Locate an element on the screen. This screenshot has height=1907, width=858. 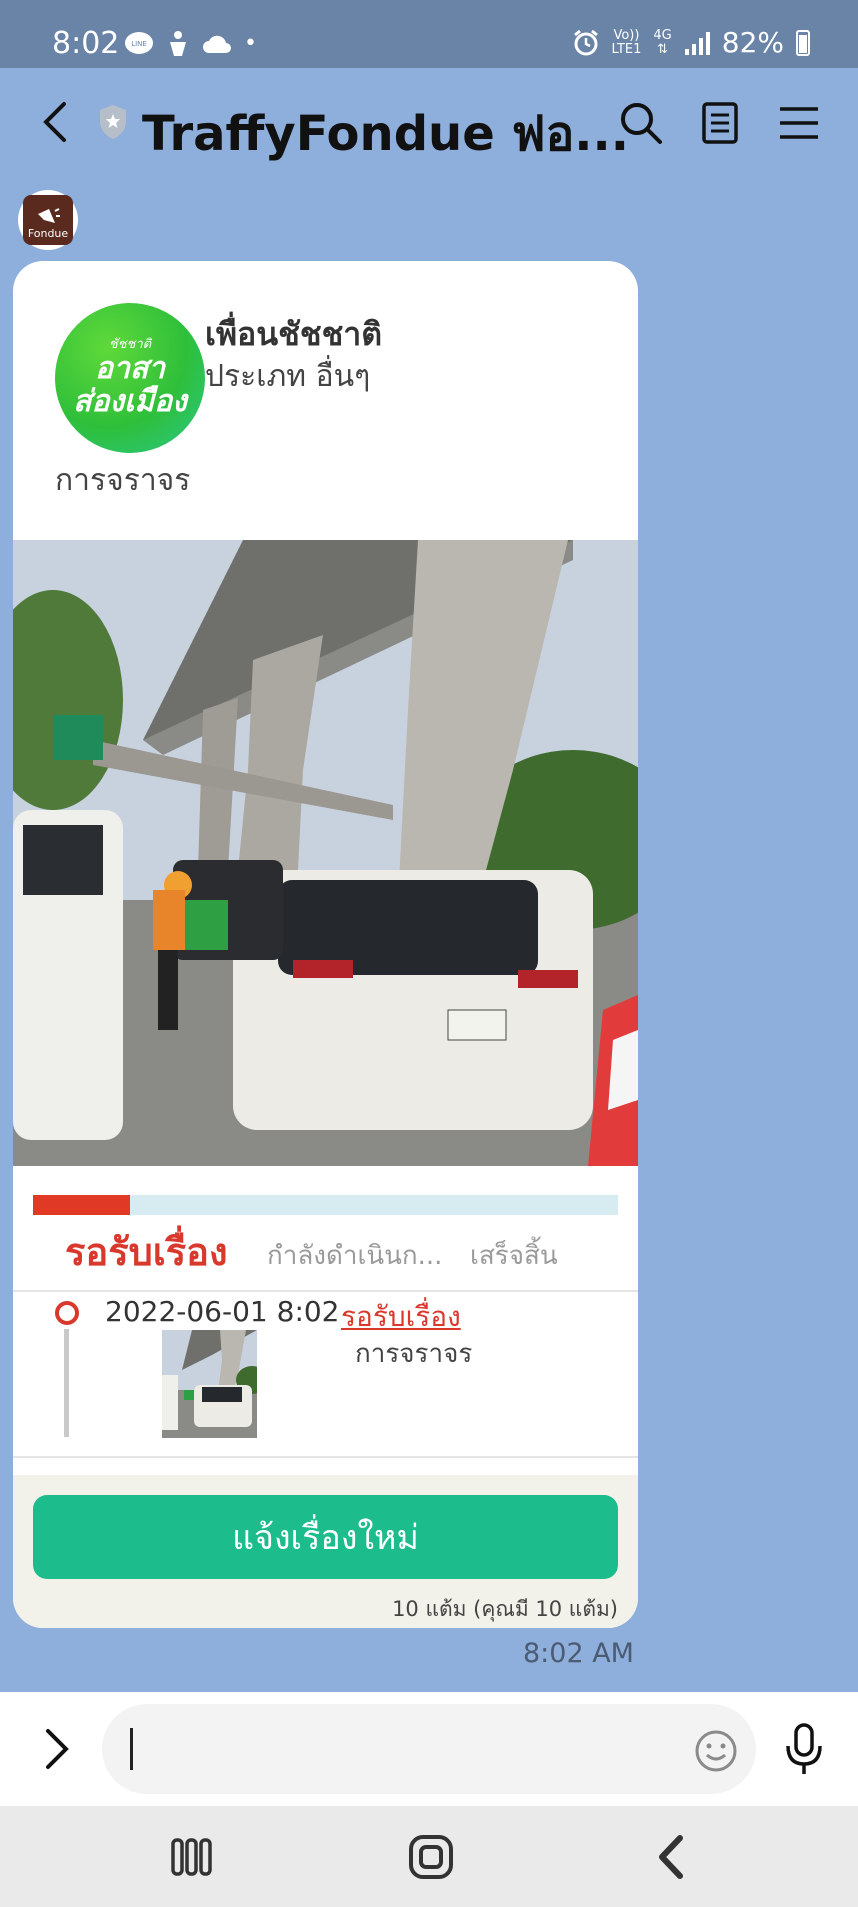
signal-icon is located at coordinates (697, 43).